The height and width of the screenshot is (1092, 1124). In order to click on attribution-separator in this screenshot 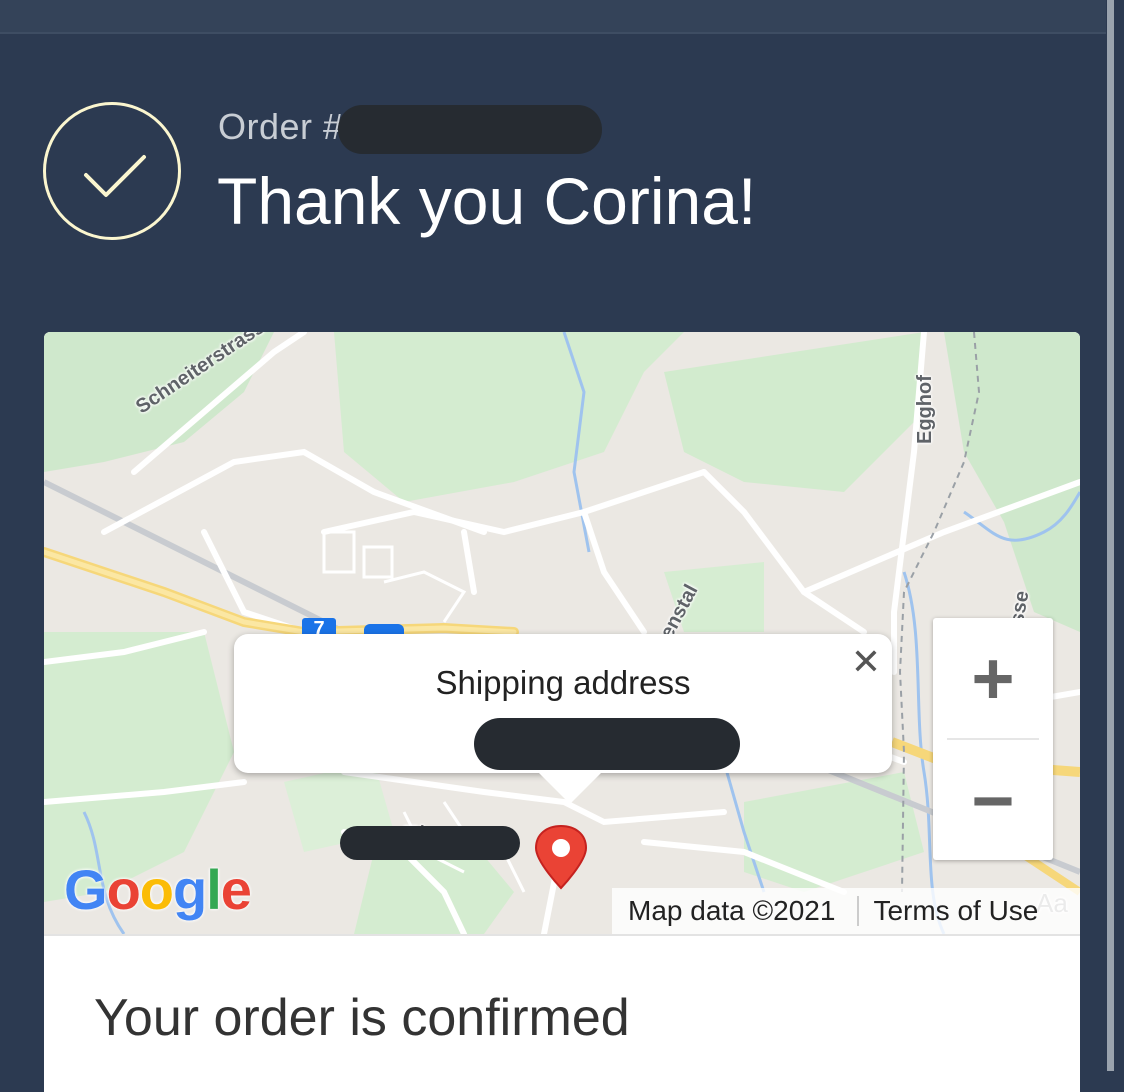, I will do `click(858, 911)`.